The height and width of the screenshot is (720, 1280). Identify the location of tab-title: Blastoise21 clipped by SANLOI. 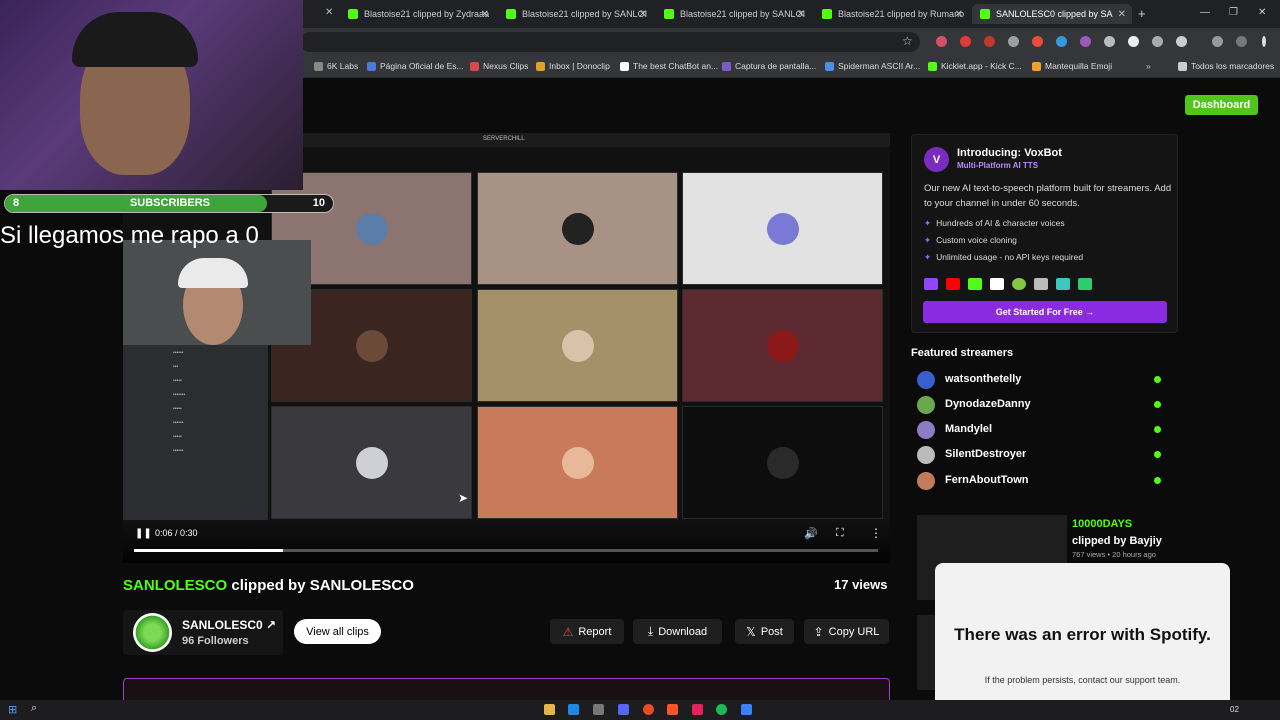
(585, 14).